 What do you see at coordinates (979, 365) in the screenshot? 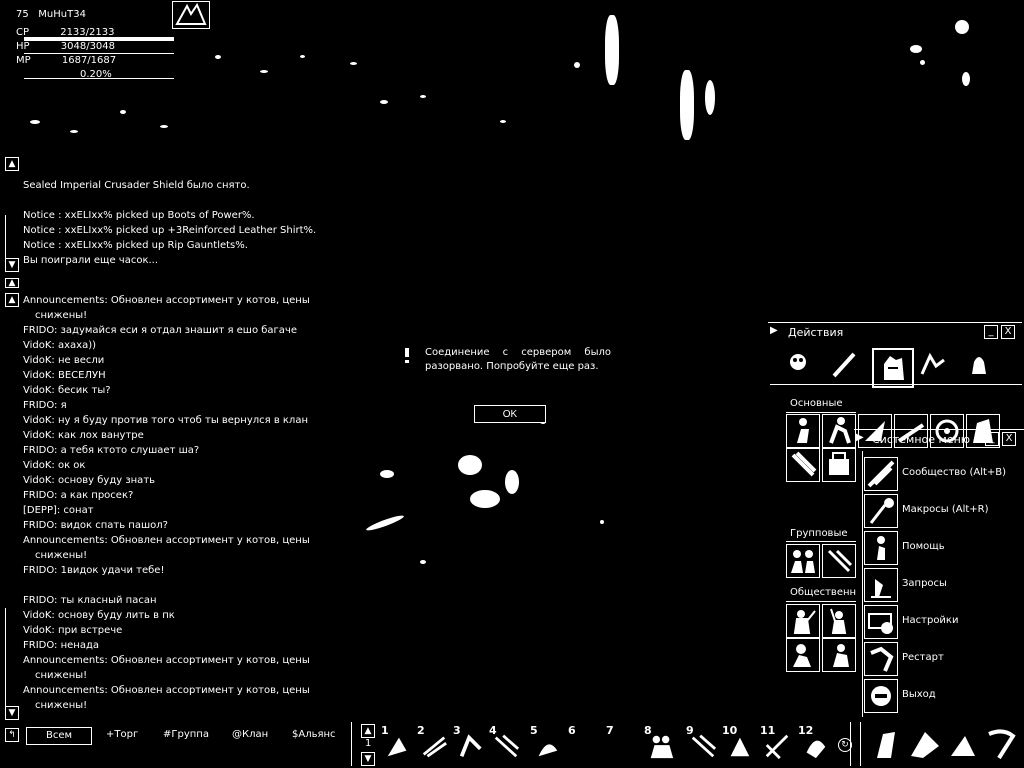
I see `tab-bell-icon` at bounding box center [979, 365].